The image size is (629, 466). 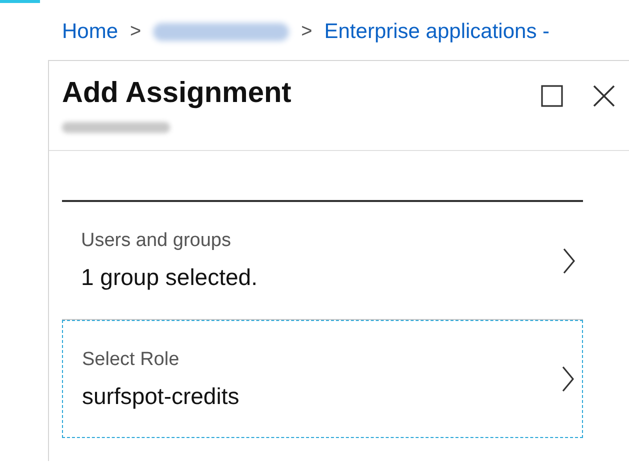 I want to click on field-value: surfspot-credits, so click(x=161, y=396).